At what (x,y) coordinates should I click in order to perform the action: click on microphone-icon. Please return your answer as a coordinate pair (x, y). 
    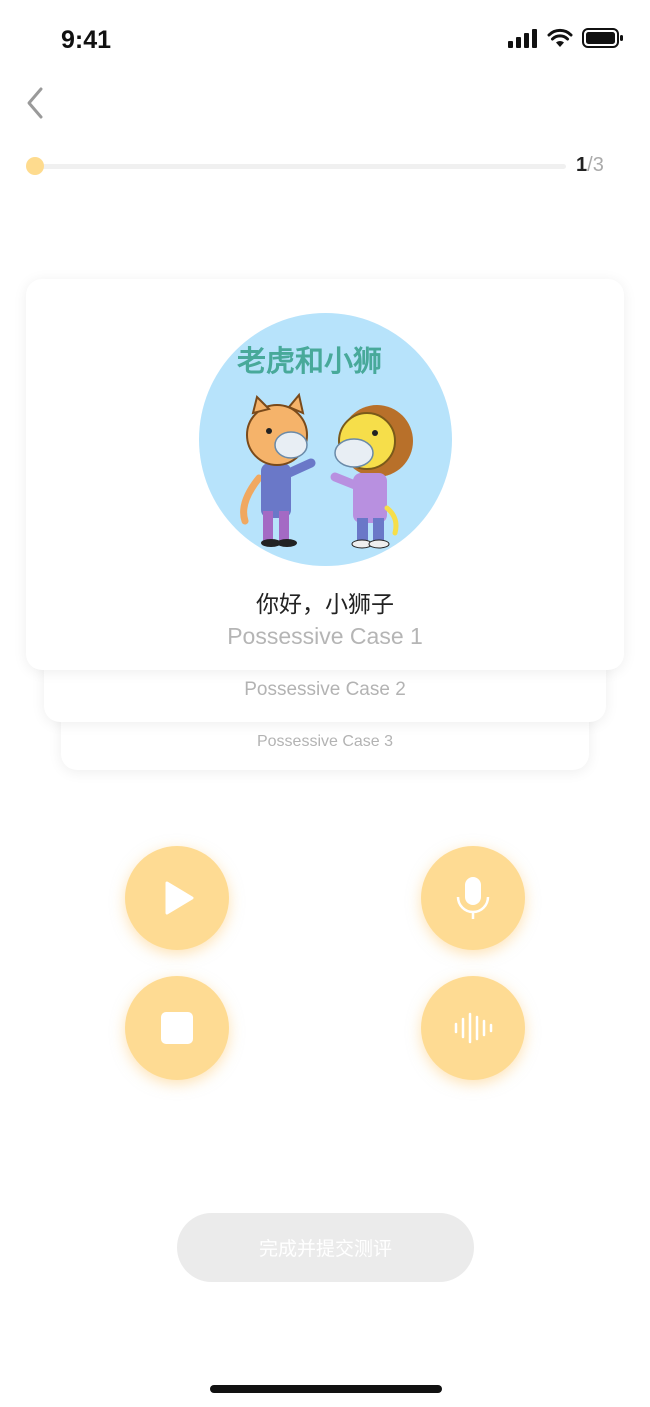
    Looking at the image, I should click on (473, 898).